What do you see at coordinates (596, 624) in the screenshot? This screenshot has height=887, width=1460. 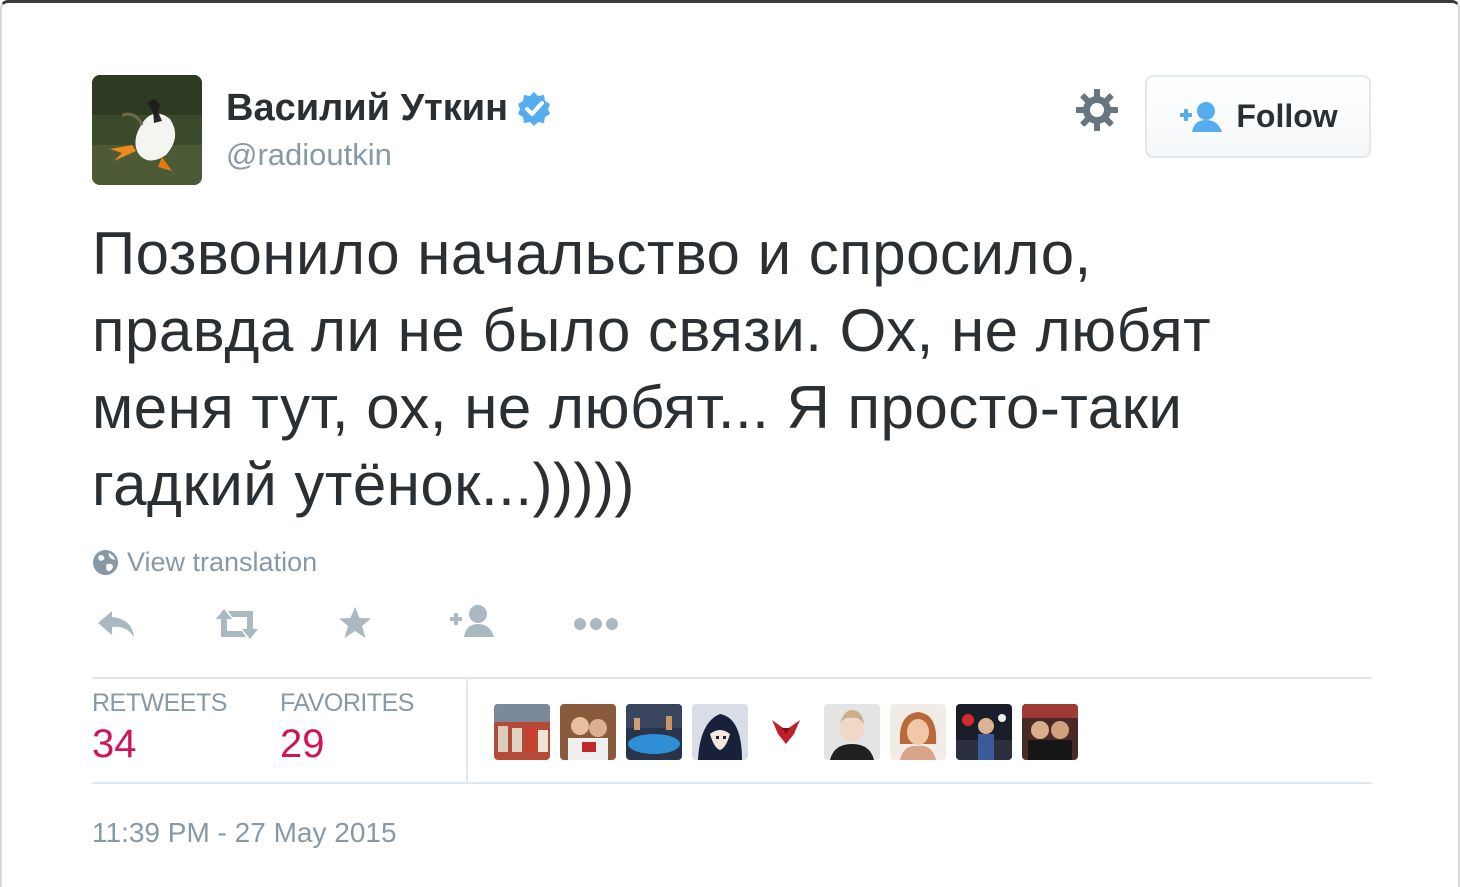 I see `more-dots-icon` at bounding box center [596, 624].